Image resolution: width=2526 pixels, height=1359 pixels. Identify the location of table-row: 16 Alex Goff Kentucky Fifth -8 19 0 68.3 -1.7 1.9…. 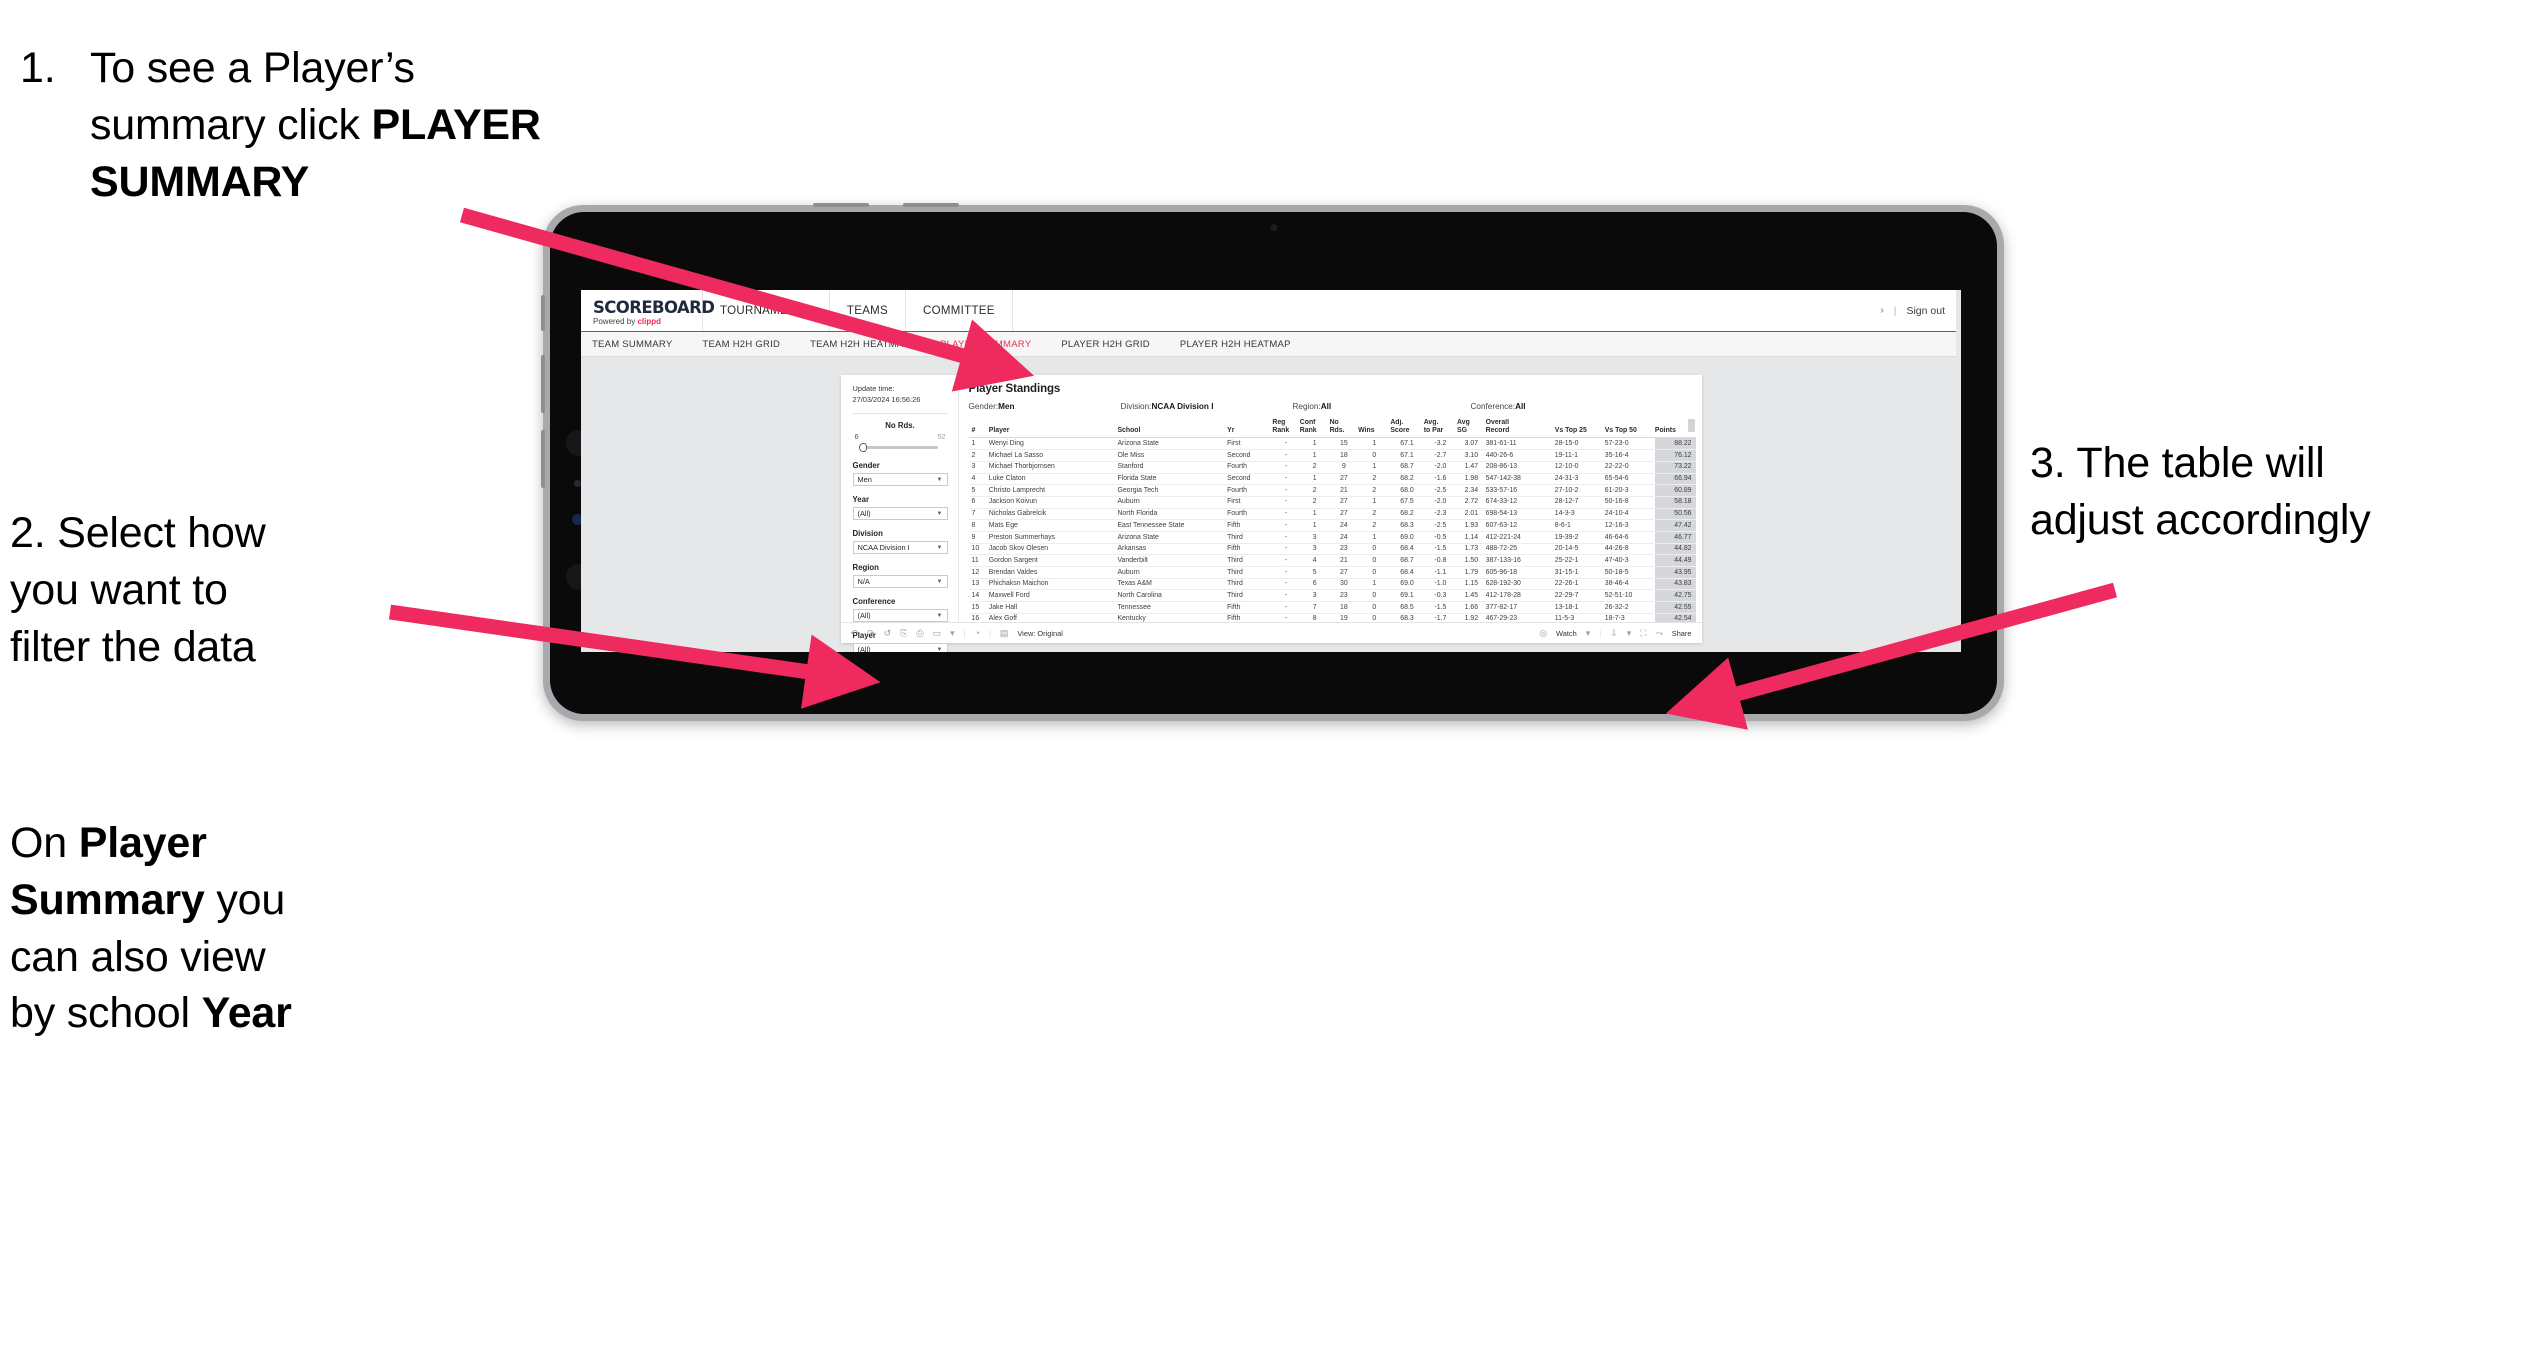
(1332, 617).